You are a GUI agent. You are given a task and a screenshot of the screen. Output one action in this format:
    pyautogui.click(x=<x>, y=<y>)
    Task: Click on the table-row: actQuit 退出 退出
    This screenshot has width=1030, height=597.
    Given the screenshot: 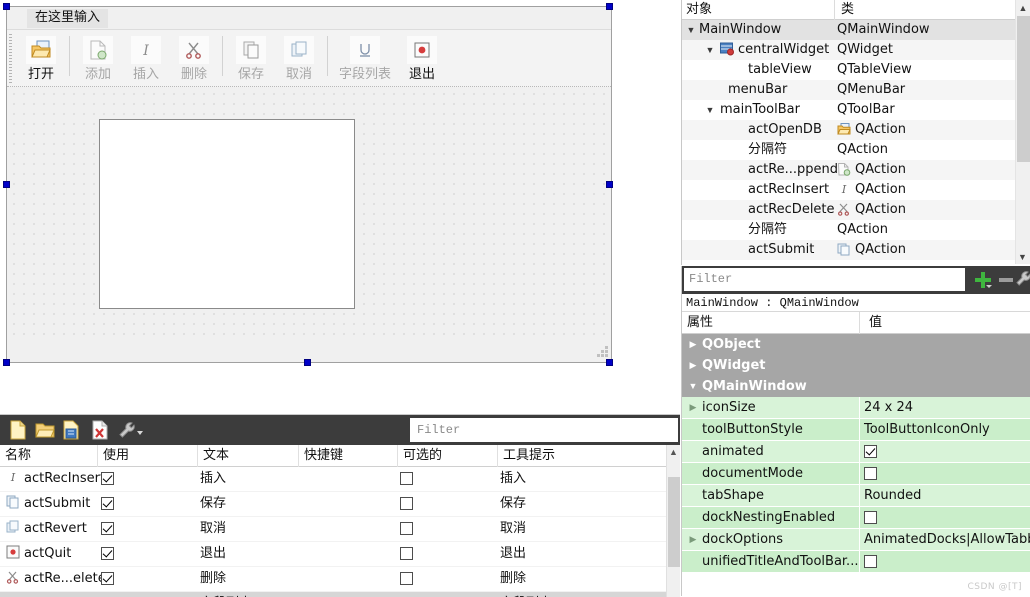 What is the action you would take?
    pyautogui.click(x=333, y=554)
    